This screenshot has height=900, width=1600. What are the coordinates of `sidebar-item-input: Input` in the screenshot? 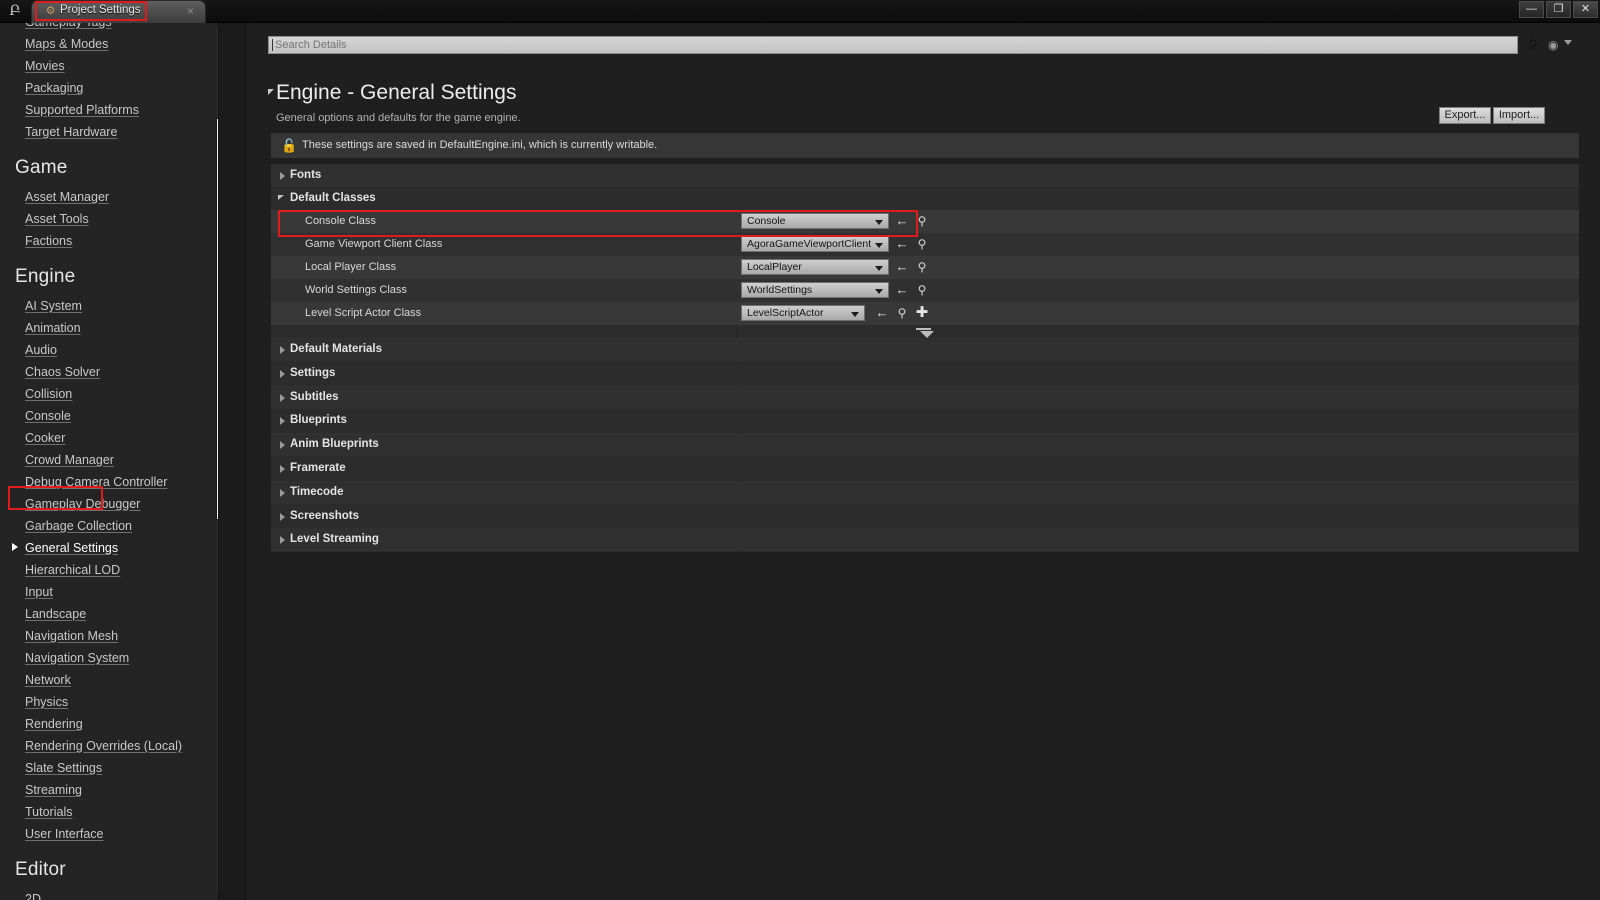 It's located at (109, 592).